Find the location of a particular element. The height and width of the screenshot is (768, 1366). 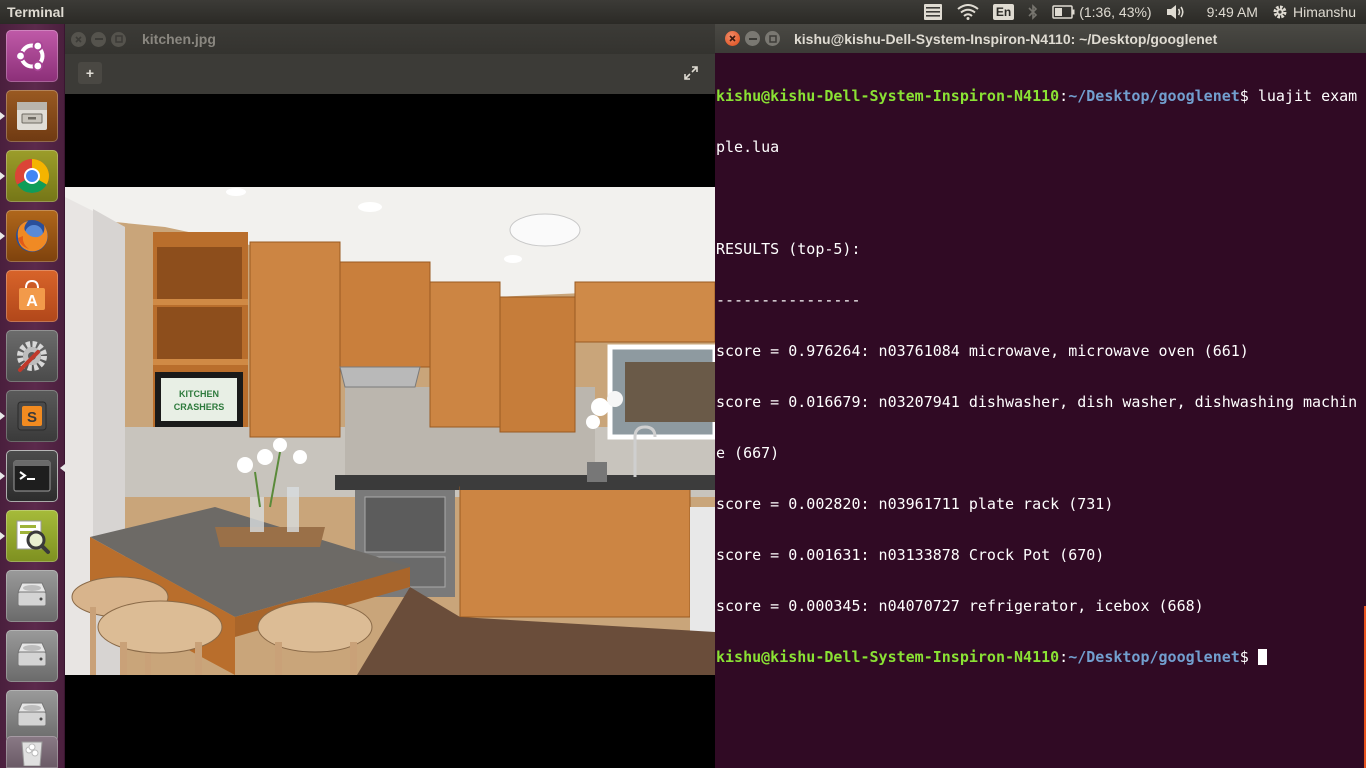

messaging-indicator is located at coordinates (933, 12).